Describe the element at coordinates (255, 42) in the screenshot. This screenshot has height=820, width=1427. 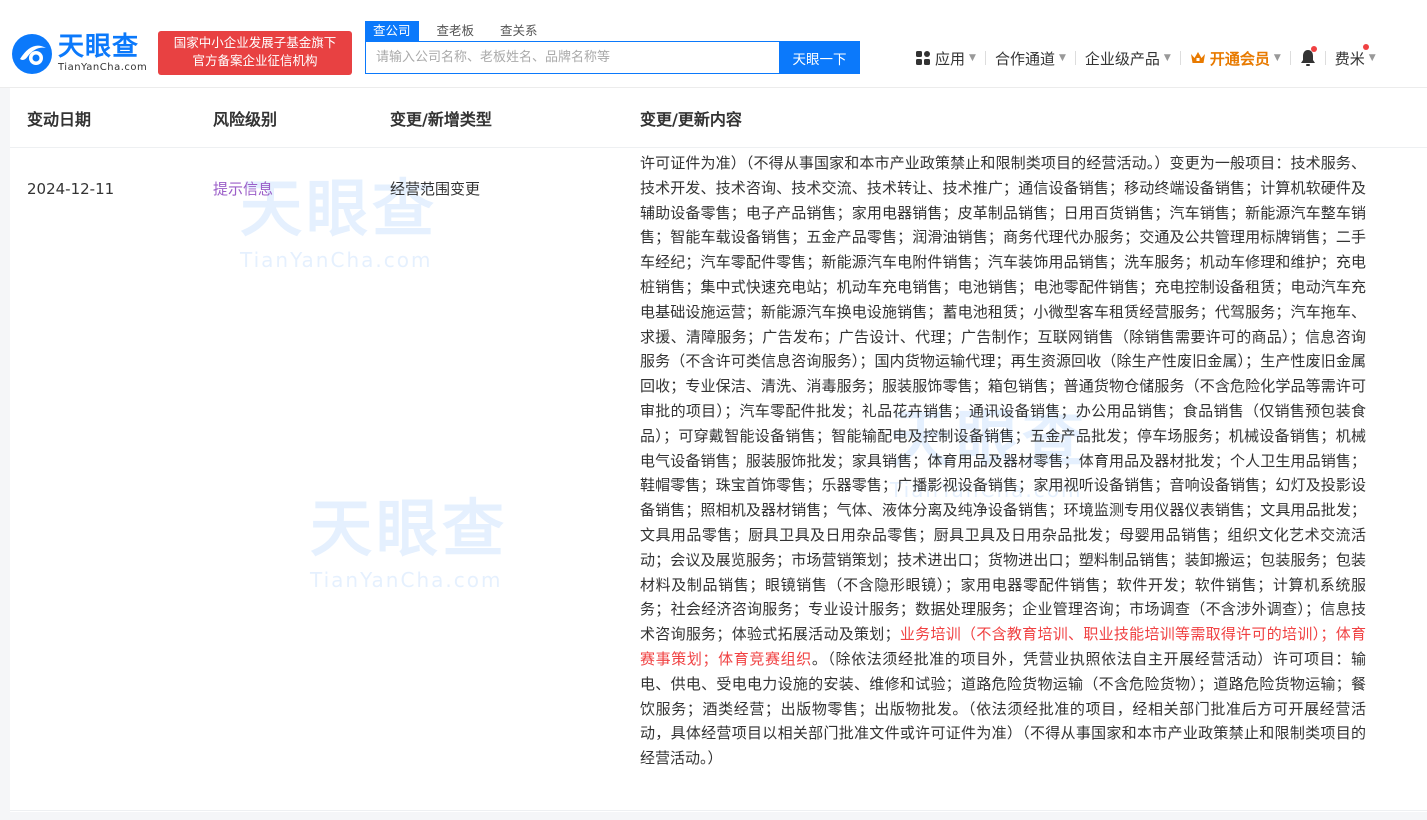
I see `badge-line-1: 国家中小企业发展子基金旗下` at that location.